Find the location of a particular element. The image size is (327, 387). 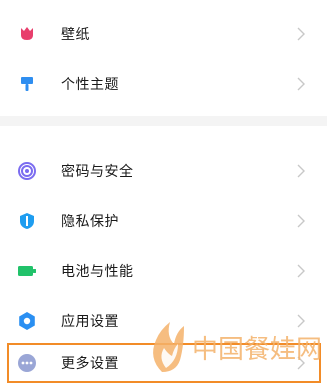

settings-item-wallpaper: 壁纸 is located at coordinates (163, 34).